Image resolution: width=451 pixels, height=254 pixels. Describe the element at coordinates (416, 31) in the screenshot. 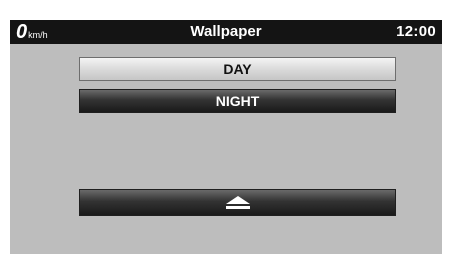

I see `clock: 12:00` at that location.